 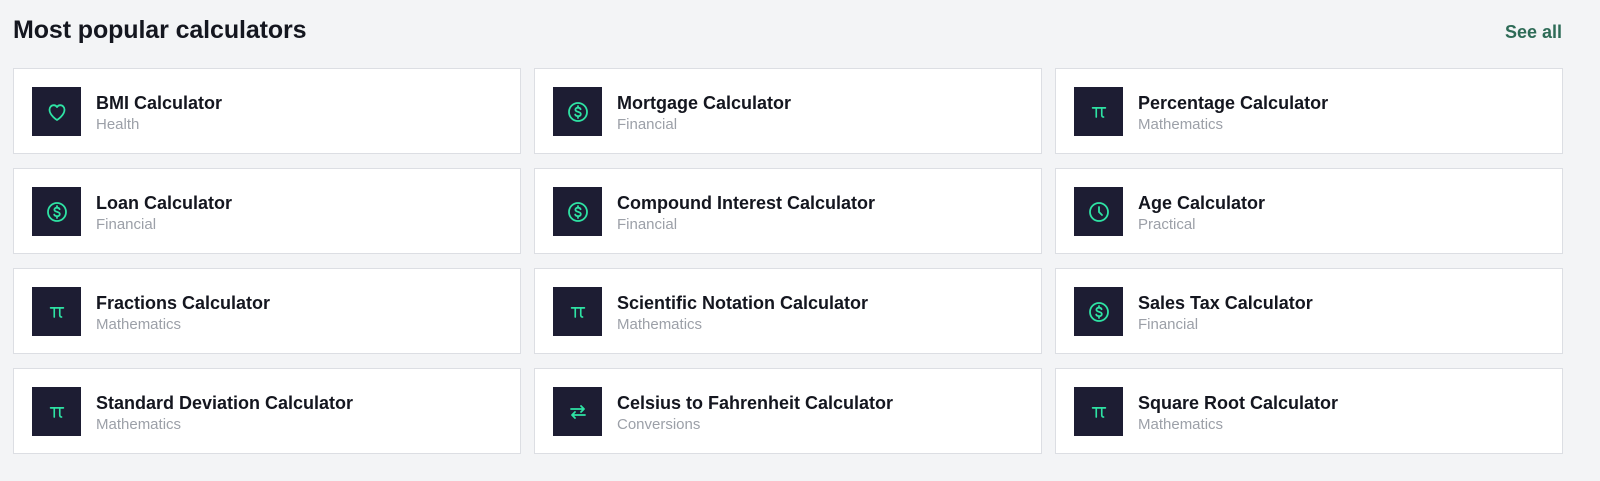 I want to click on calculator-card: Compound Interest Calculator Financial, so click(x=788, y=211).